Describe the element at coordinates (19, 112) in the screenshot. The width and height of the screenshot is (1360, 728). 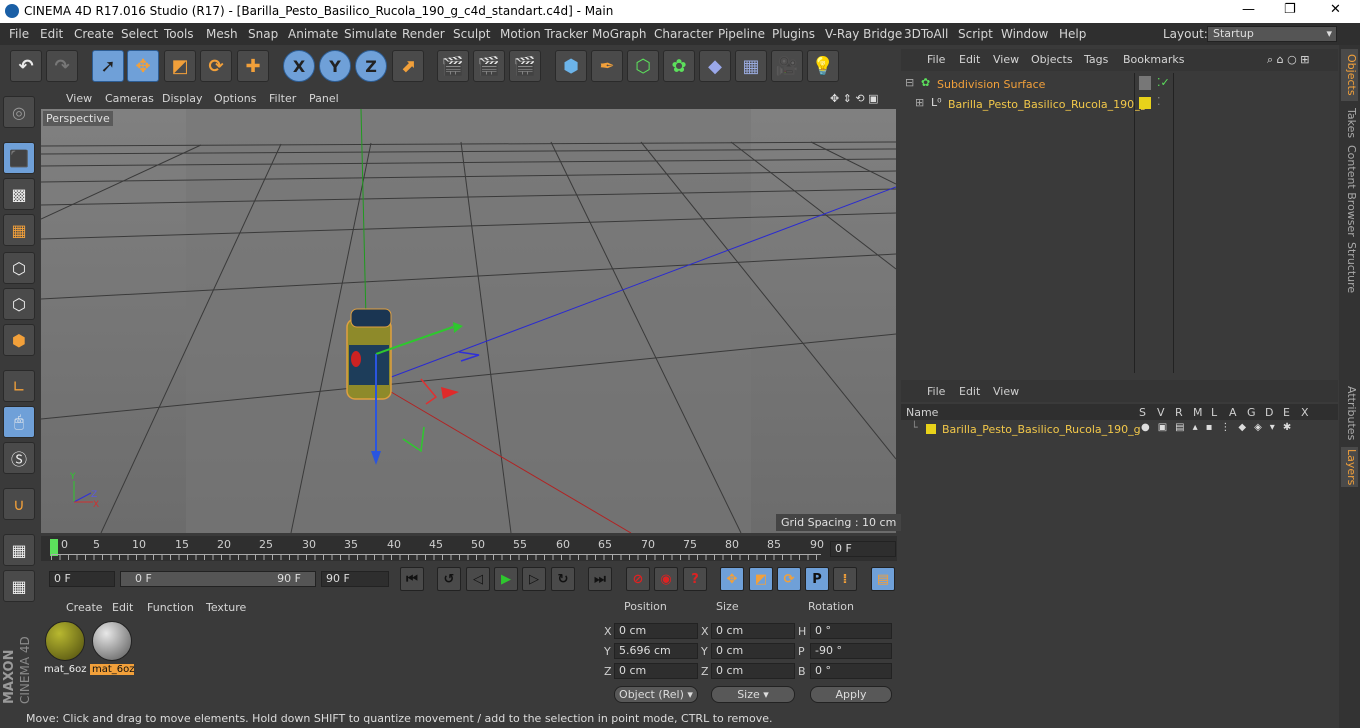
I see `make-editable-icon: ◎` at that location.